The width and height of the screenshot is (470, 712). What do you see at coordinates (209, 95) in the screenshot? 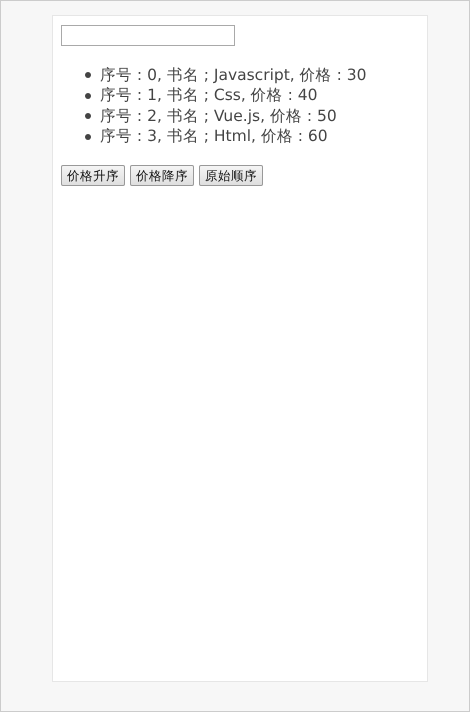
I see `book-item: 序号 : 1, 书名 ; Css, 价格 : 40` at bounding box center [209, 95].